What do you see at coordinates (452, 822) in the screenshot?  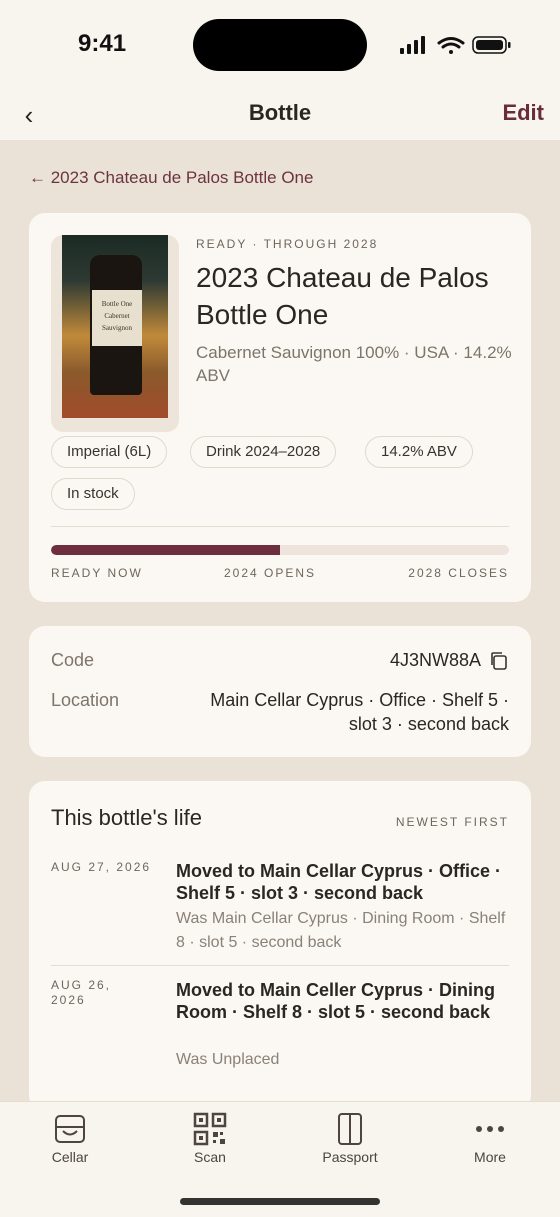 I see `sort-toggle: NEWEST FIRST` at bounding box center [452, 822].